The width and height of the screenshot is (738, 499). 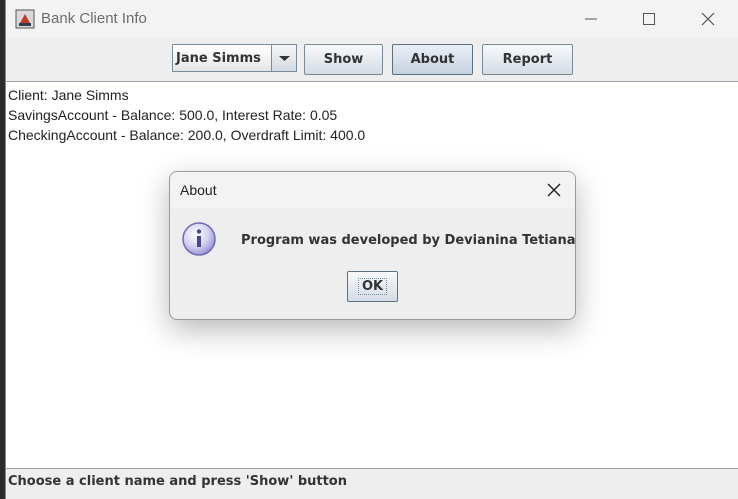 I want to click on about-dialog-title: About, so click(x=198, y=190).